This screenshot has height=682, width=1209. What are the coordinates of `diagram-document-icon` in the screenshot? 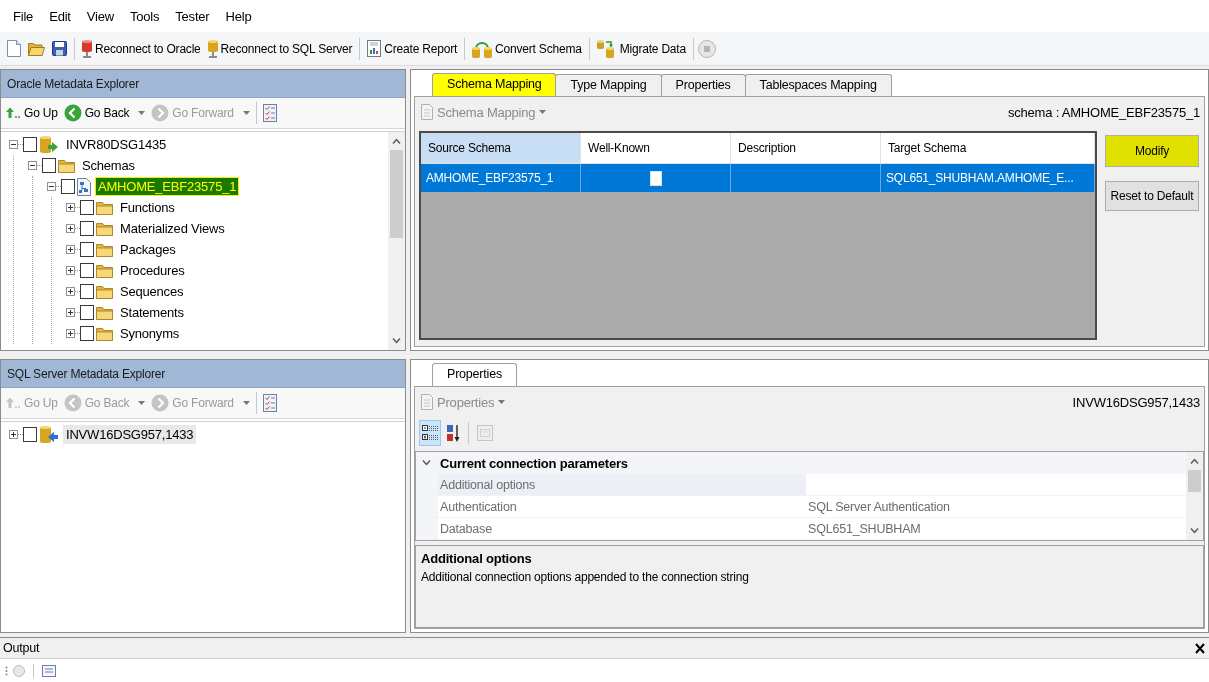 It's located at (84, 186).